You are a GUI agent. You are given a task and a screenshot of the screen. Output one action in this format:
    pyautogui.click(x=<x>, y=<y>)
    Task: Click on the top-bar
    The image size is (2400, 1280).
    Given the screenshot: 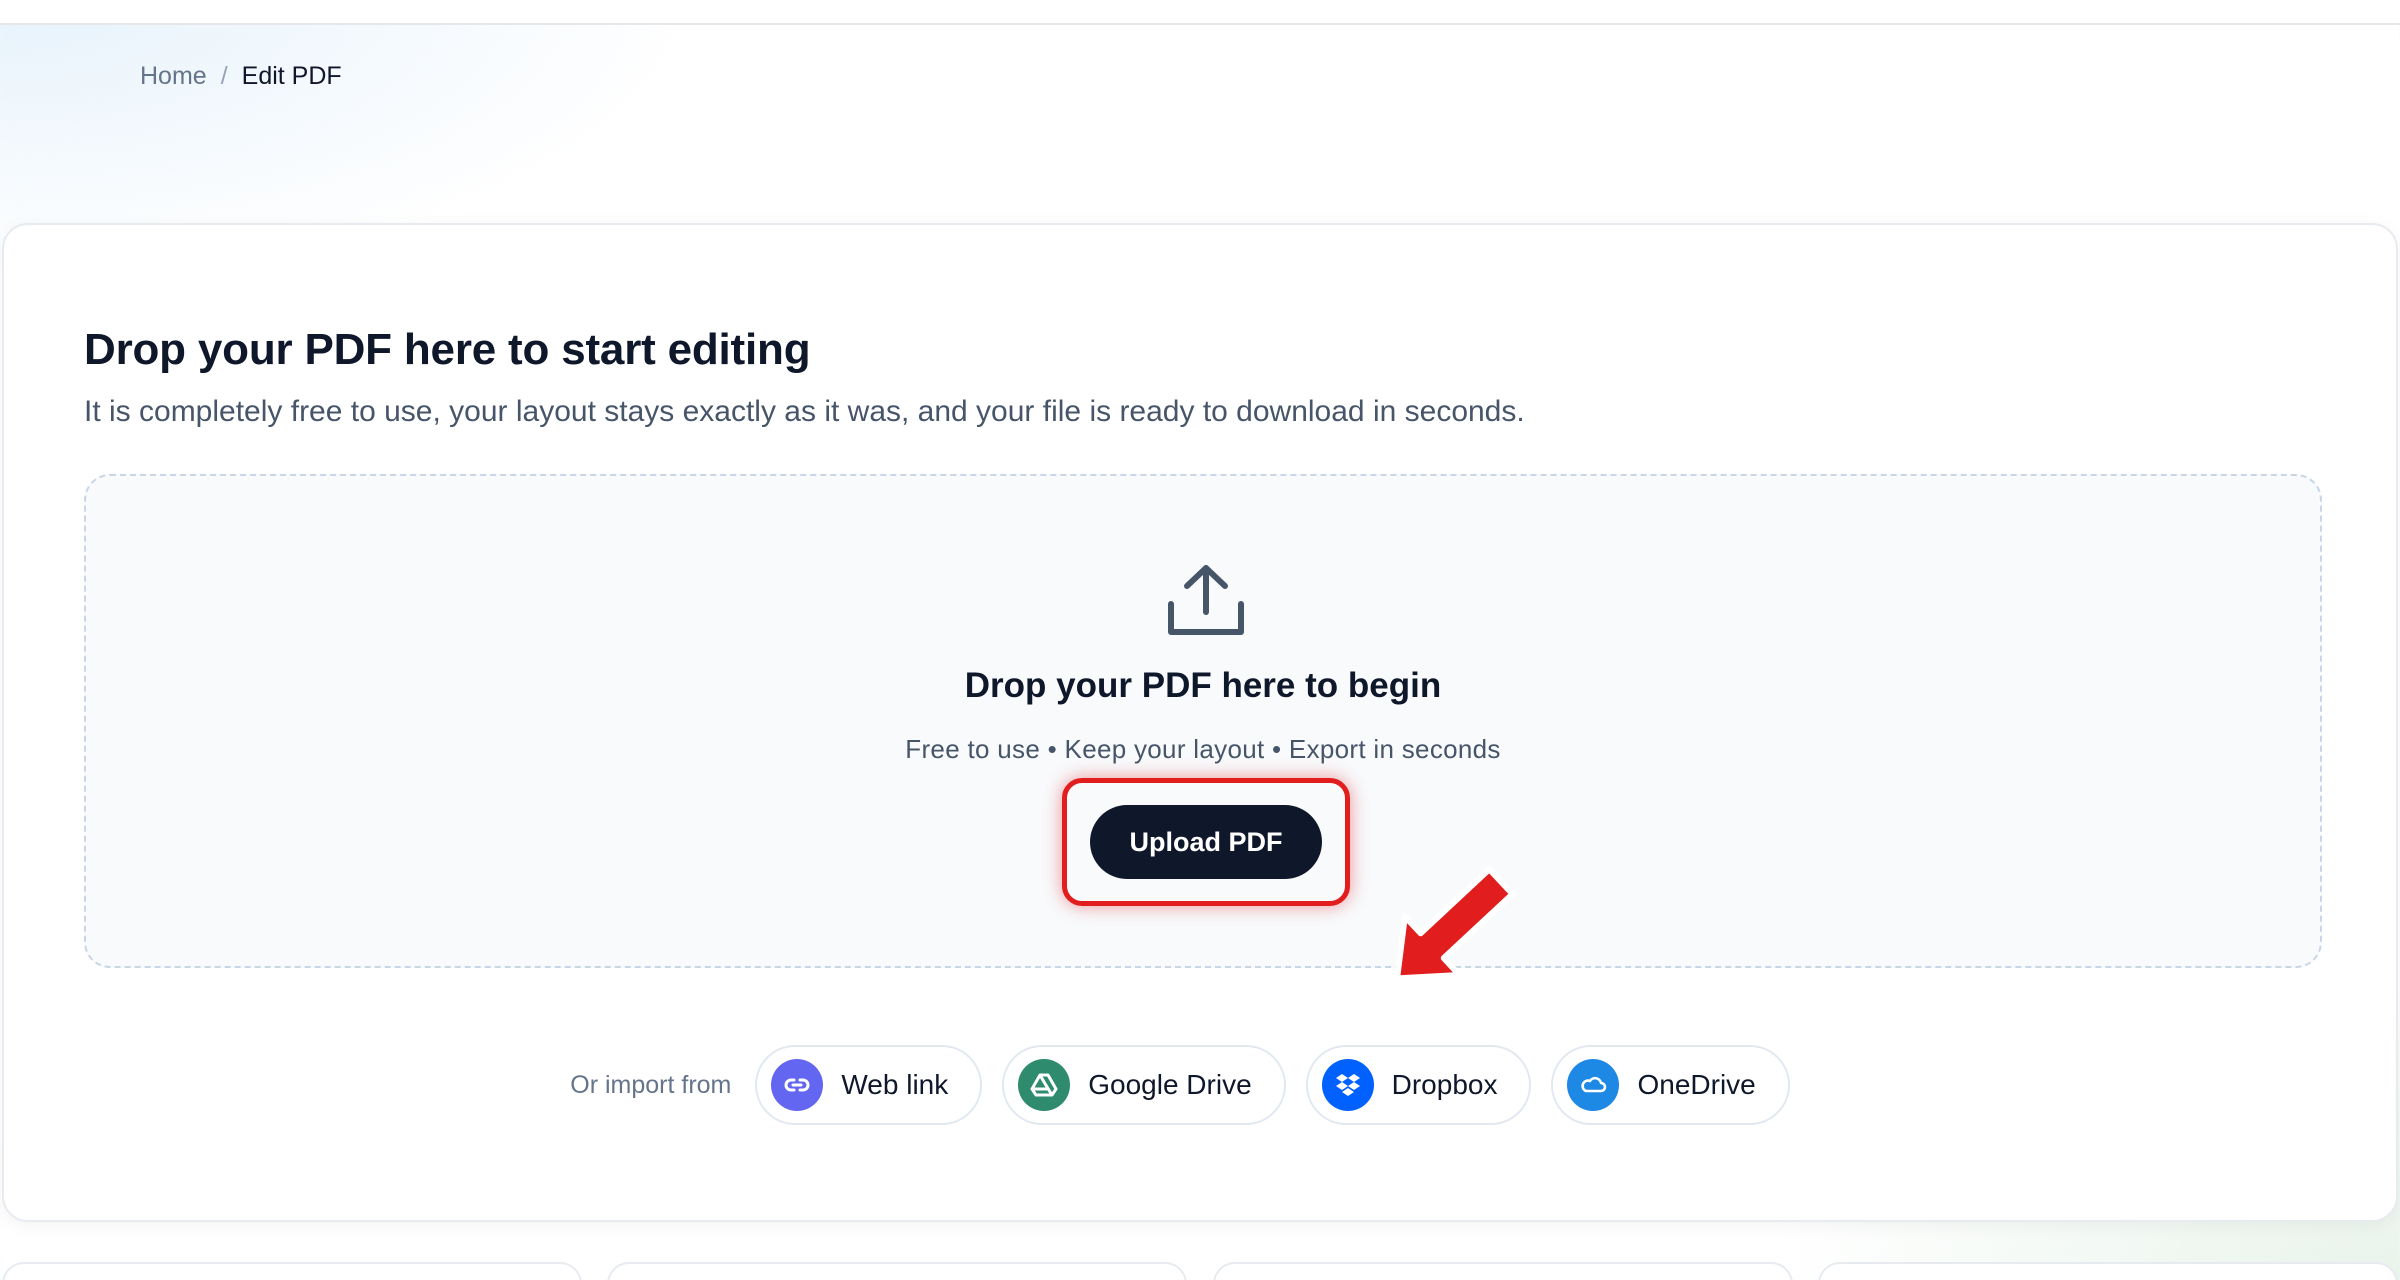 What is the action you would take?
    pyautogui.click(x=1200, y=12)
    